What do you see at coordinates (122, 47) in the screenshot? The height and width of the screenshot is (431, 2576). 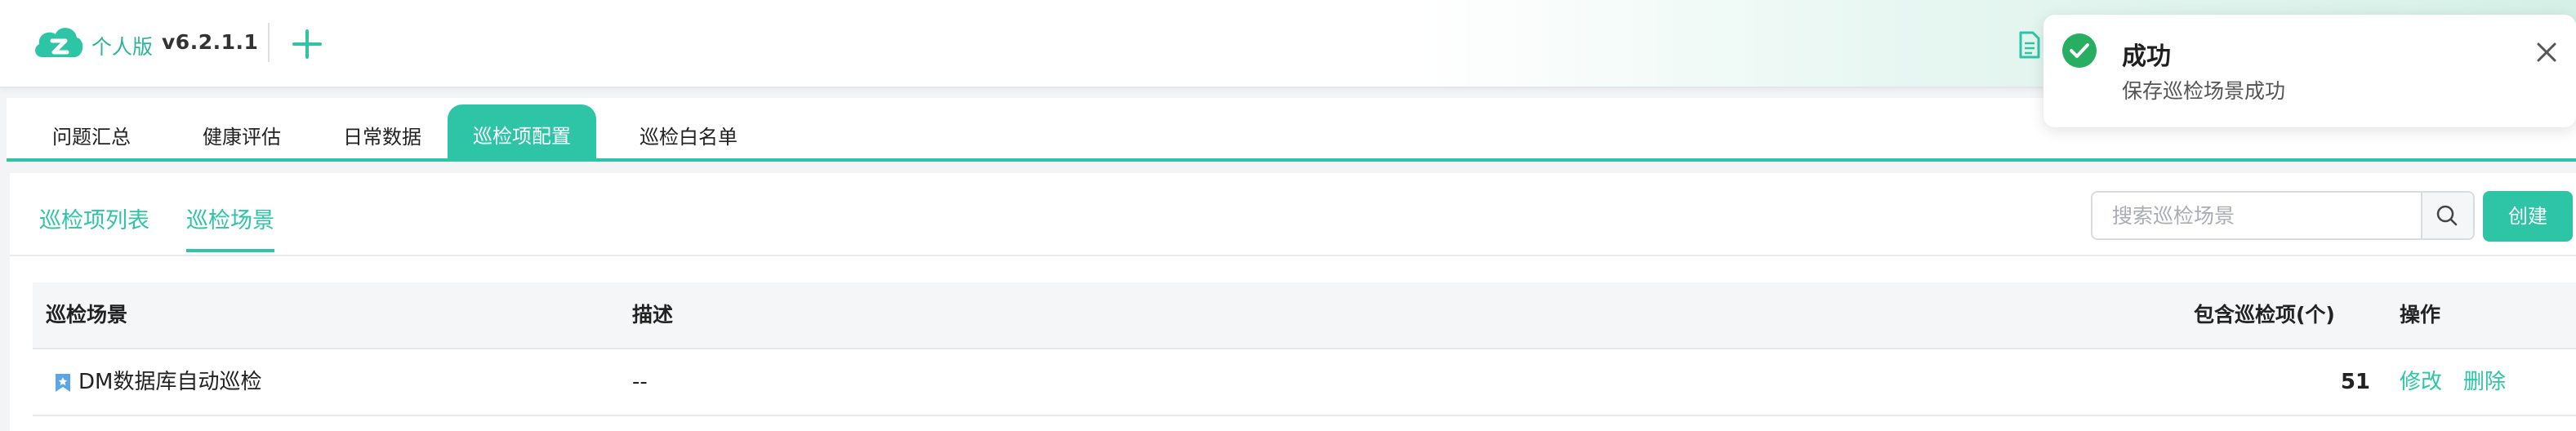 I see `edition-label: 个人版` at bounding box center [122, 47].